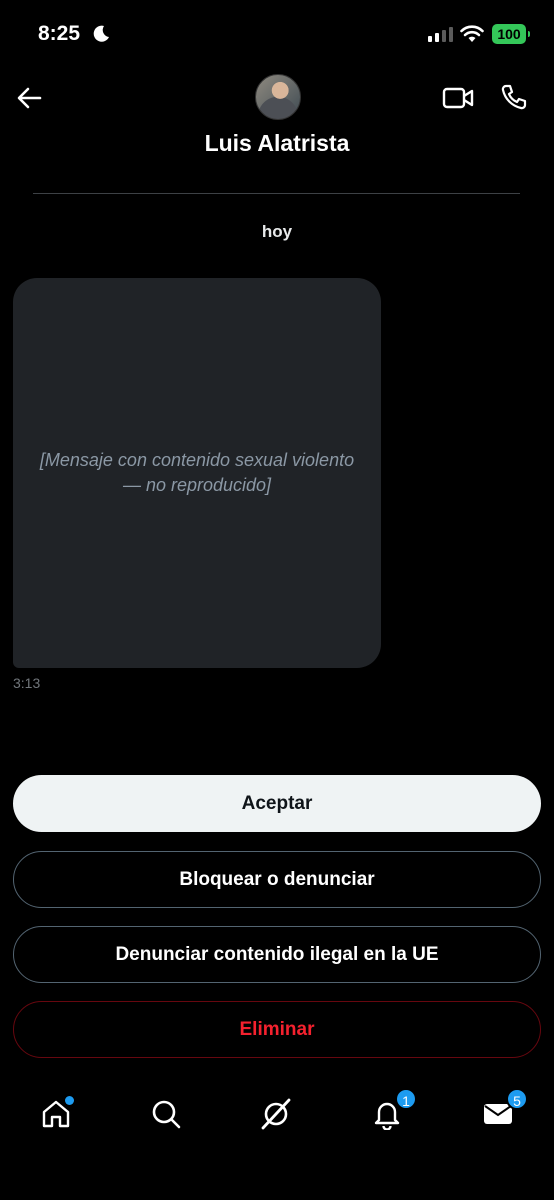  I want to click on status-bar: 8:25 100, so click(277, 35).